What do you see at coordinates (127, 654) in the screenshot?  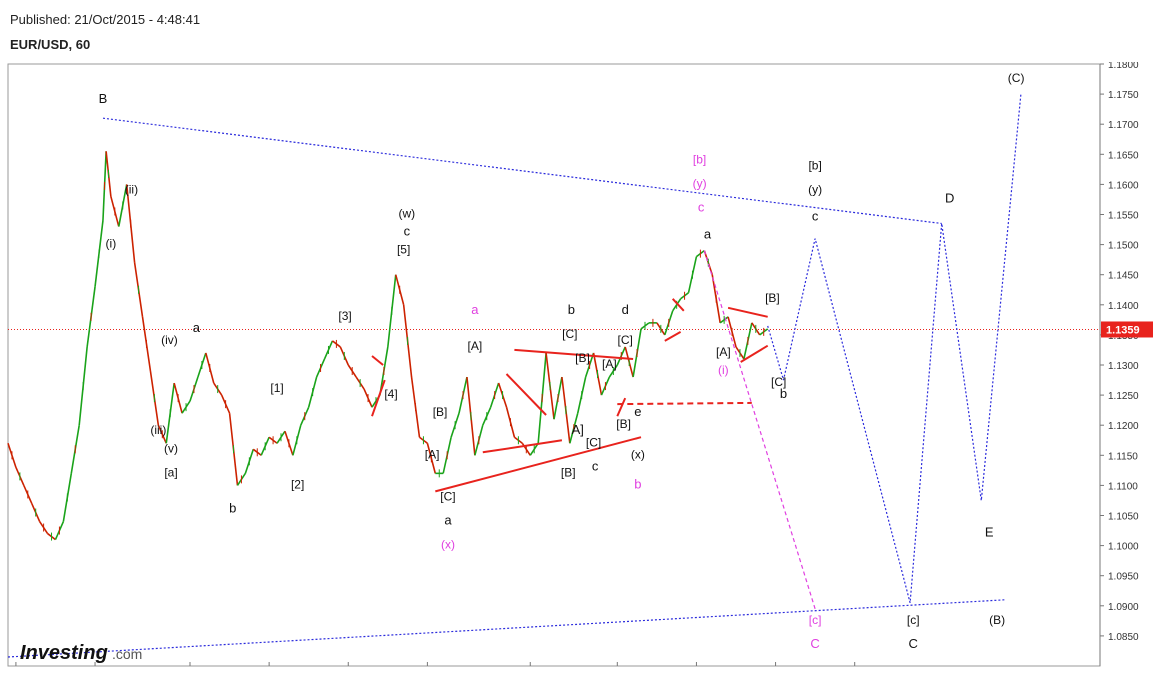 I see `logo-suffix: .com` at bounding box center [127, 654].